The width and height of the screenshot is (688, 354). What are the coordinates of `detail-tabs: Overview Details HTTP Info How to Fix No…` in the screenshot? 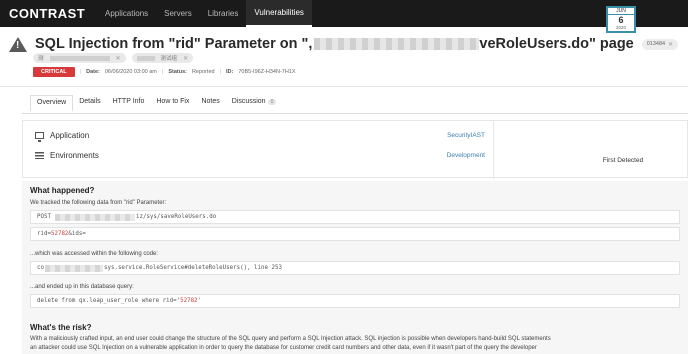 It's located at (156, 103).